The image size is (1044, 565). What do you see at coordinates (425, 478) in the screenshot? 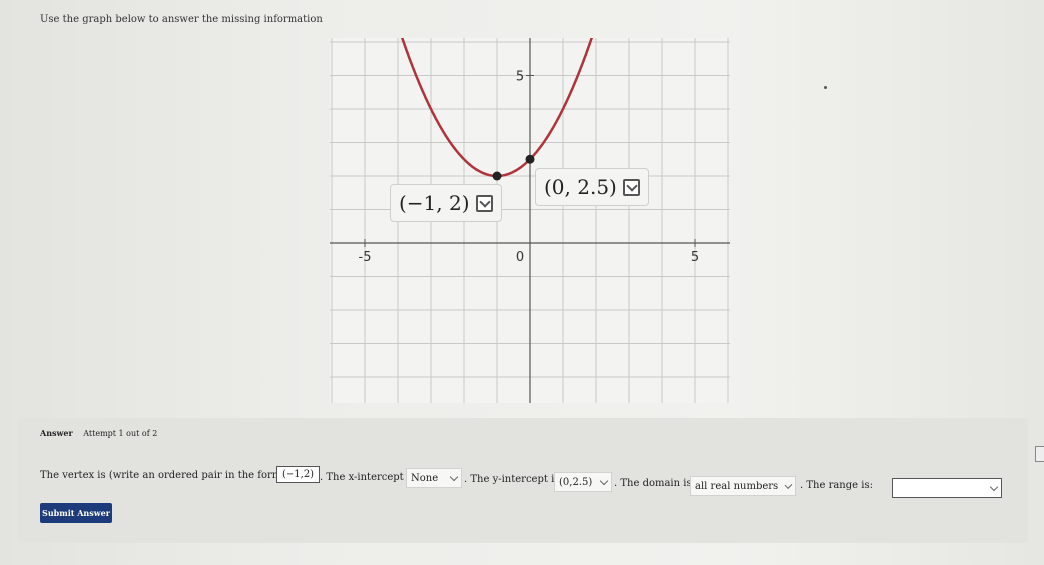
I see `x-intercept-value: None` at bounding box center [425, 478].